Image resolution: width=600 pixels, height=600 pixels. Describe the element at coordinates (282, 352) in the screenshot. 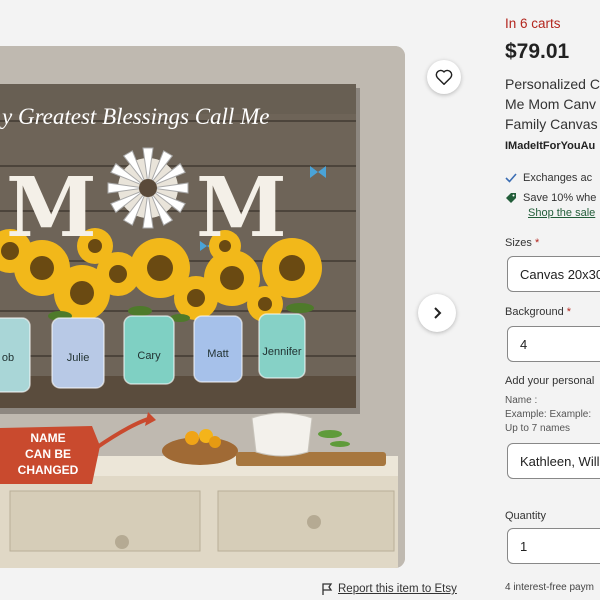

I see `jar-name-label: Jennifer` at that location.